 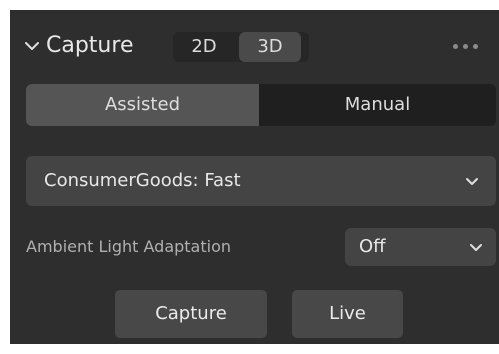 I want to click on mode-toggle: Assisted Manual, so click(x=261, y=105).